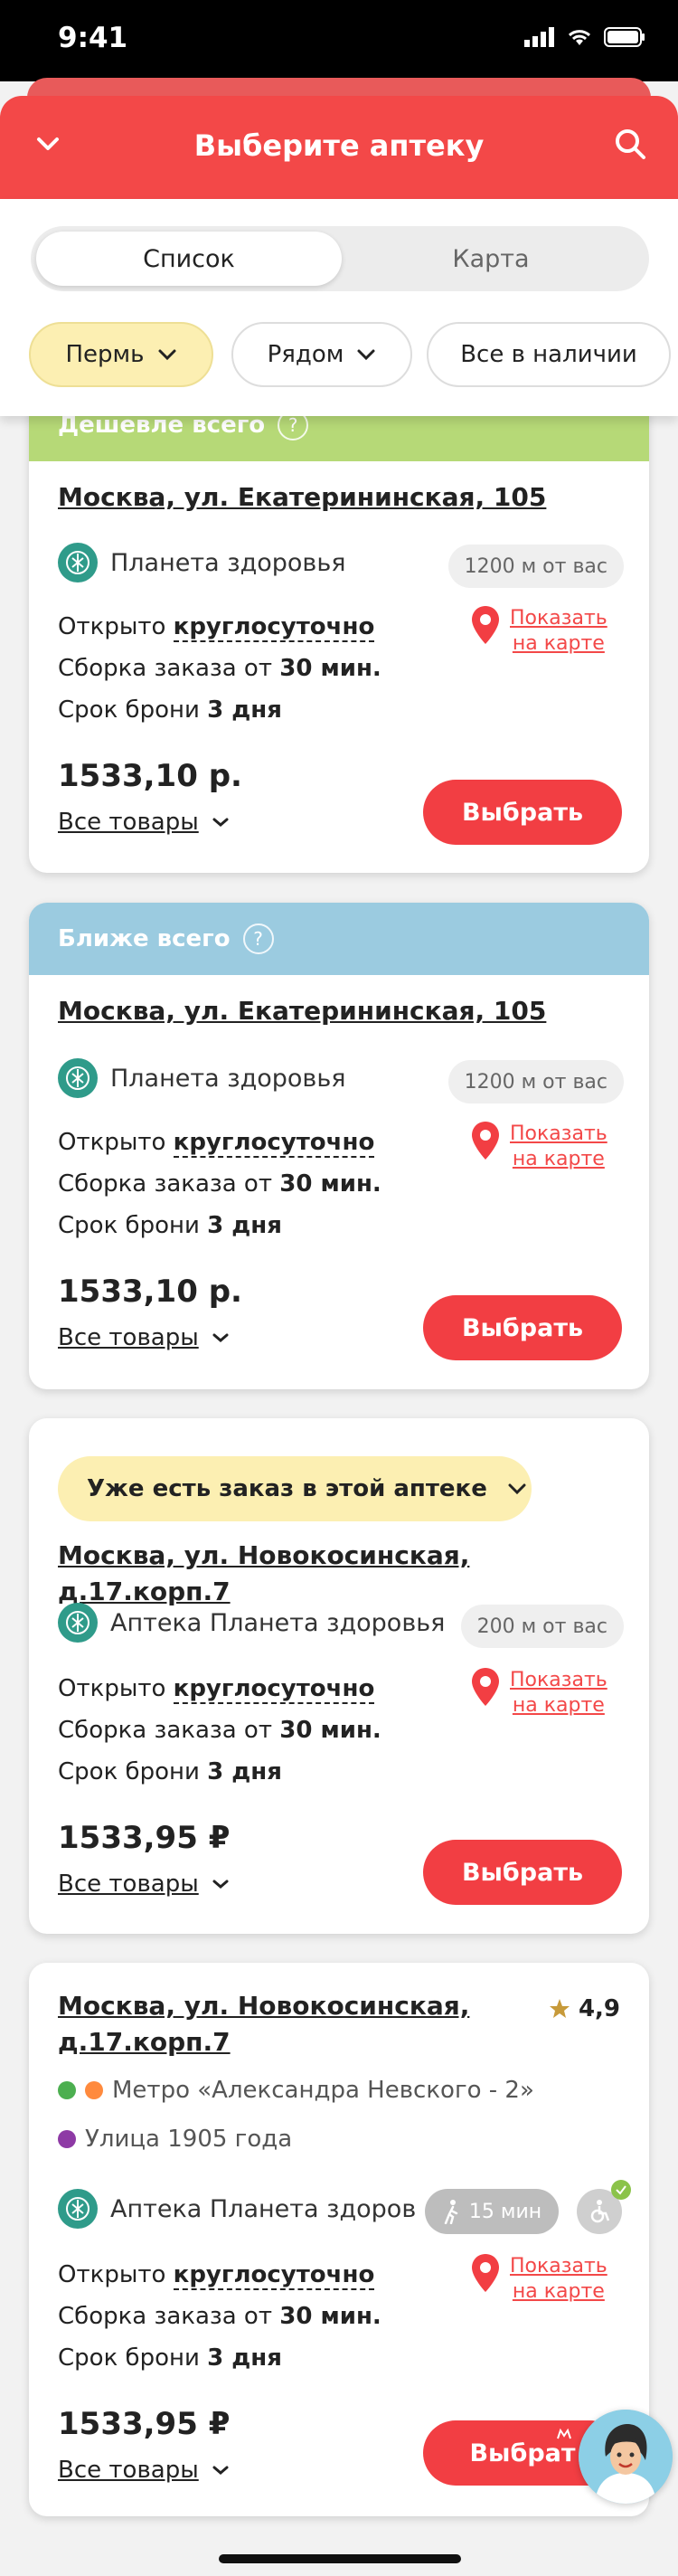 The image size is (678, 2576). I want to click on address-line2: д.17.корп.7, so click(144, 2042).